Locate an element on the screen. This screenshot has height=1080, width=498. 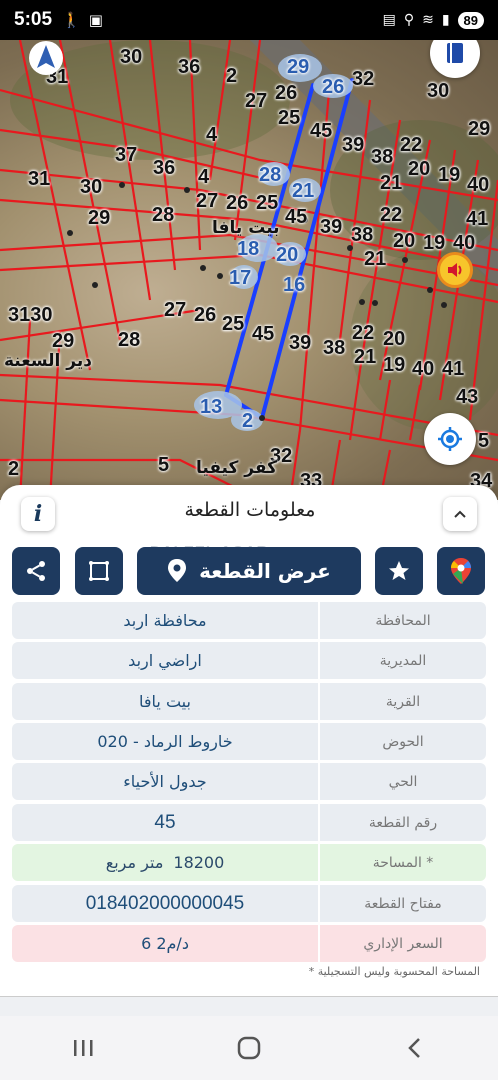
parcel-number: 17 is located at coordinates (240, 278).